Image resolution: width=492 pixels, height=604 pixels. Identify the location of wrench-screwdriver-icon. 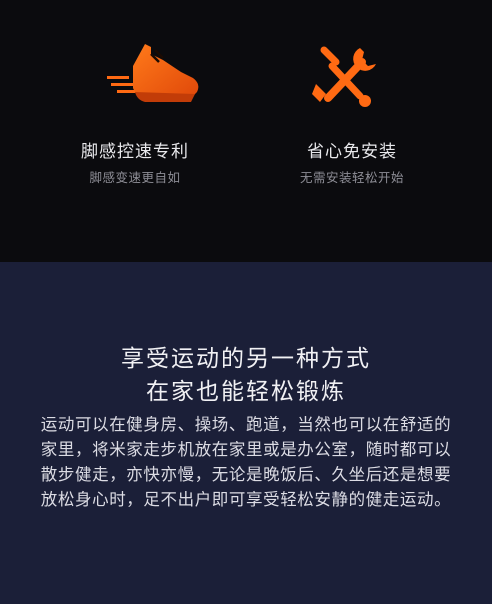
(344, 76).